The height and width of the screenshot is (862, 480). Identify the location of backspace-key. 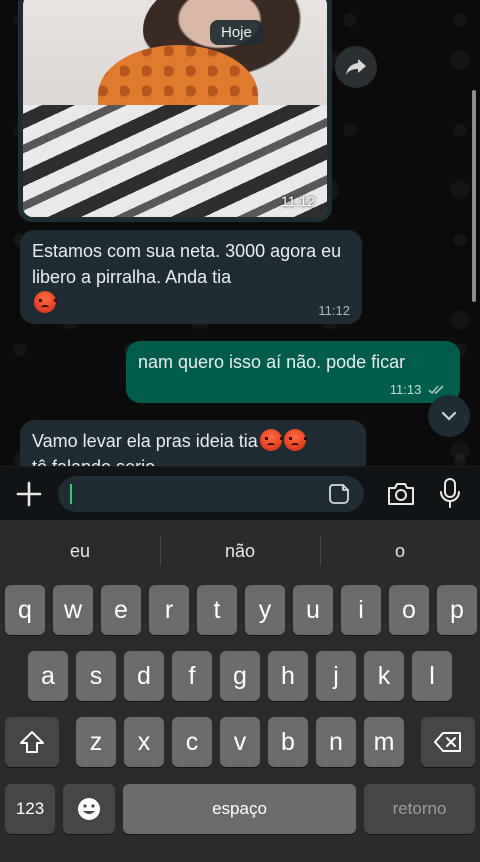
(448, 742).